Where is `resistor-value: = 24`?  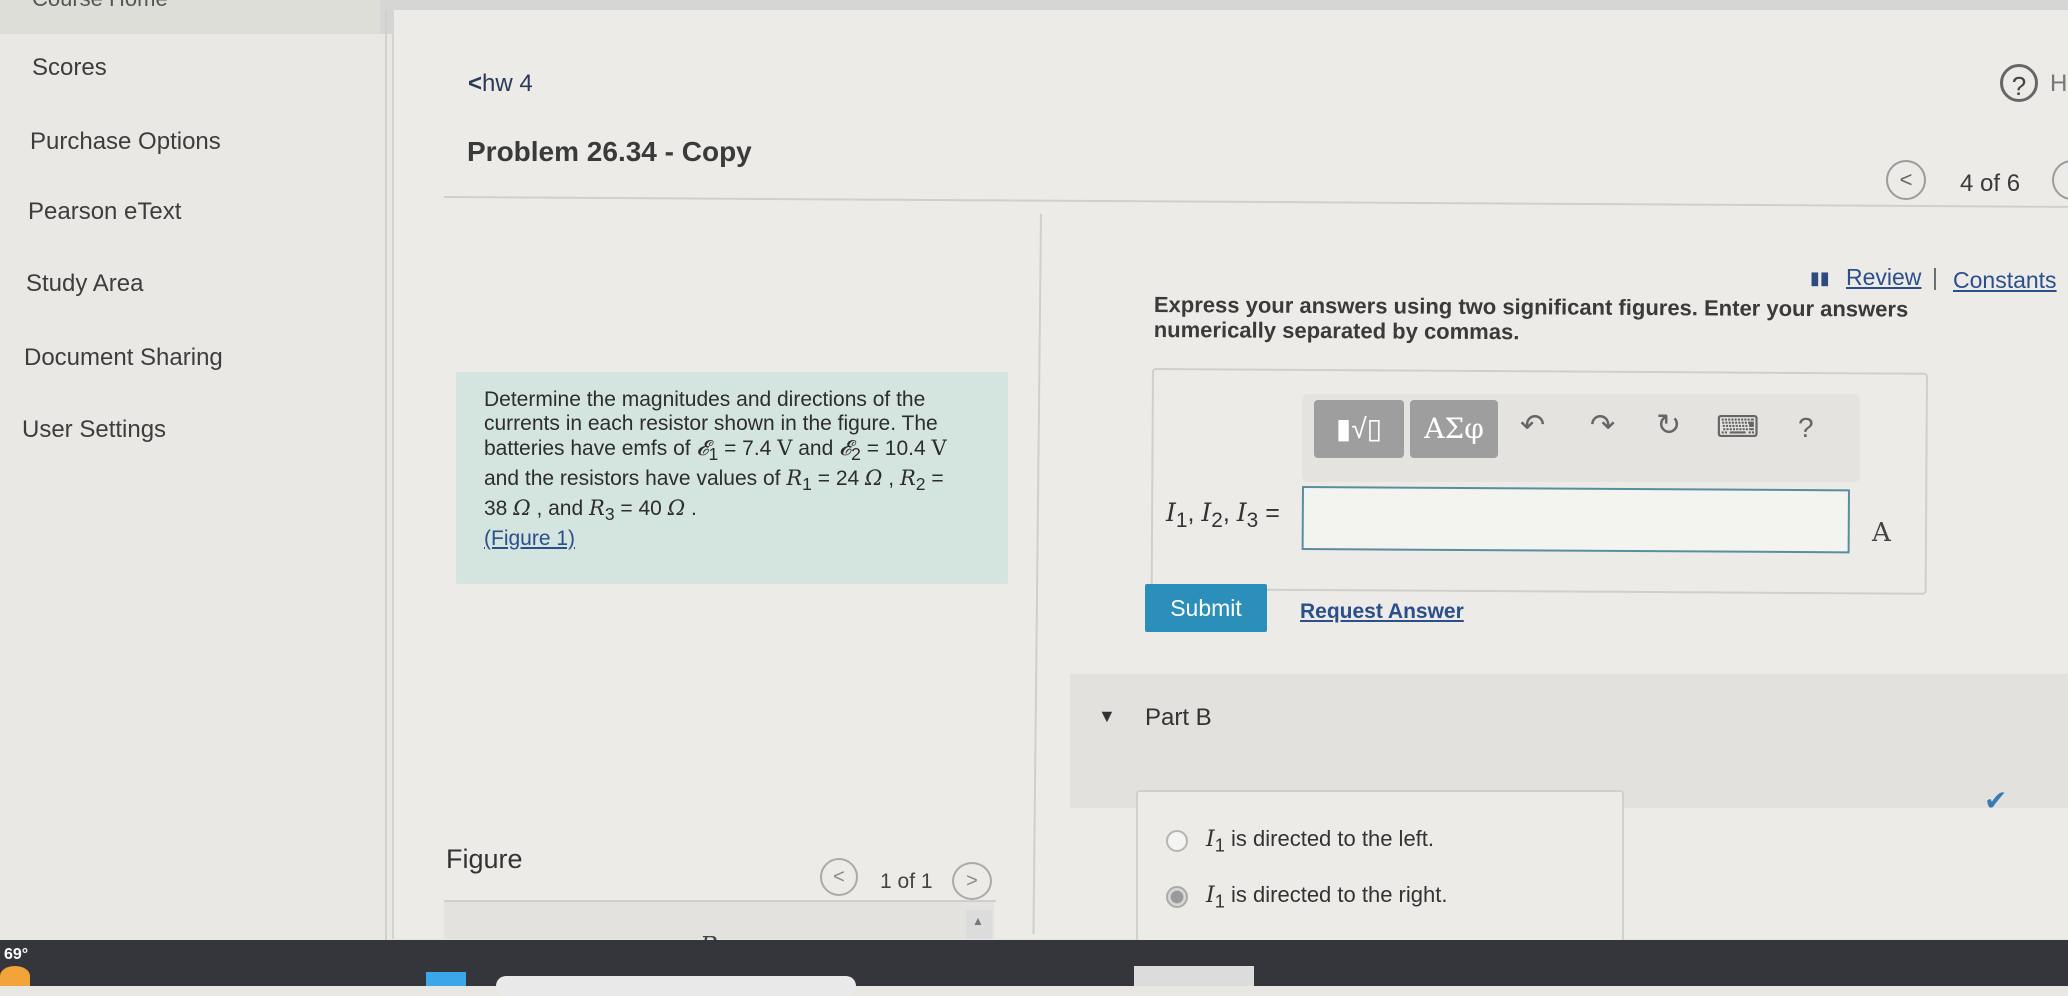
resistor-value: = 24 is located at coordinates (838, 479).